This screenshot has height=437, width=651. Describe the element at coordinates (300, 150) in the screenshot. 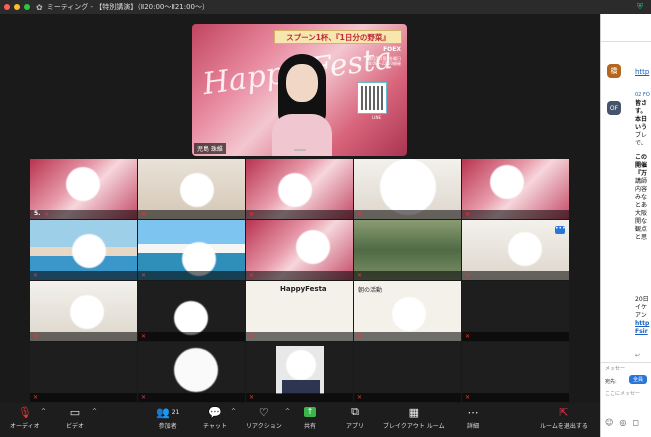

I see `resize-handle` at that location.